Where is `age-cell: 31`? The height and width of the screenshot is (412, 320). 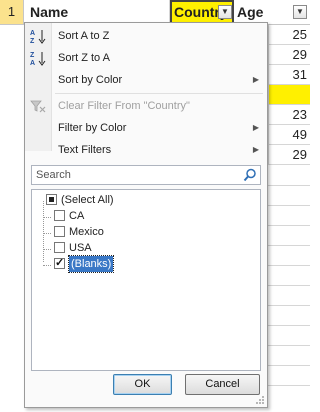
age-cell: 31 is located at coordinates (289, 75).